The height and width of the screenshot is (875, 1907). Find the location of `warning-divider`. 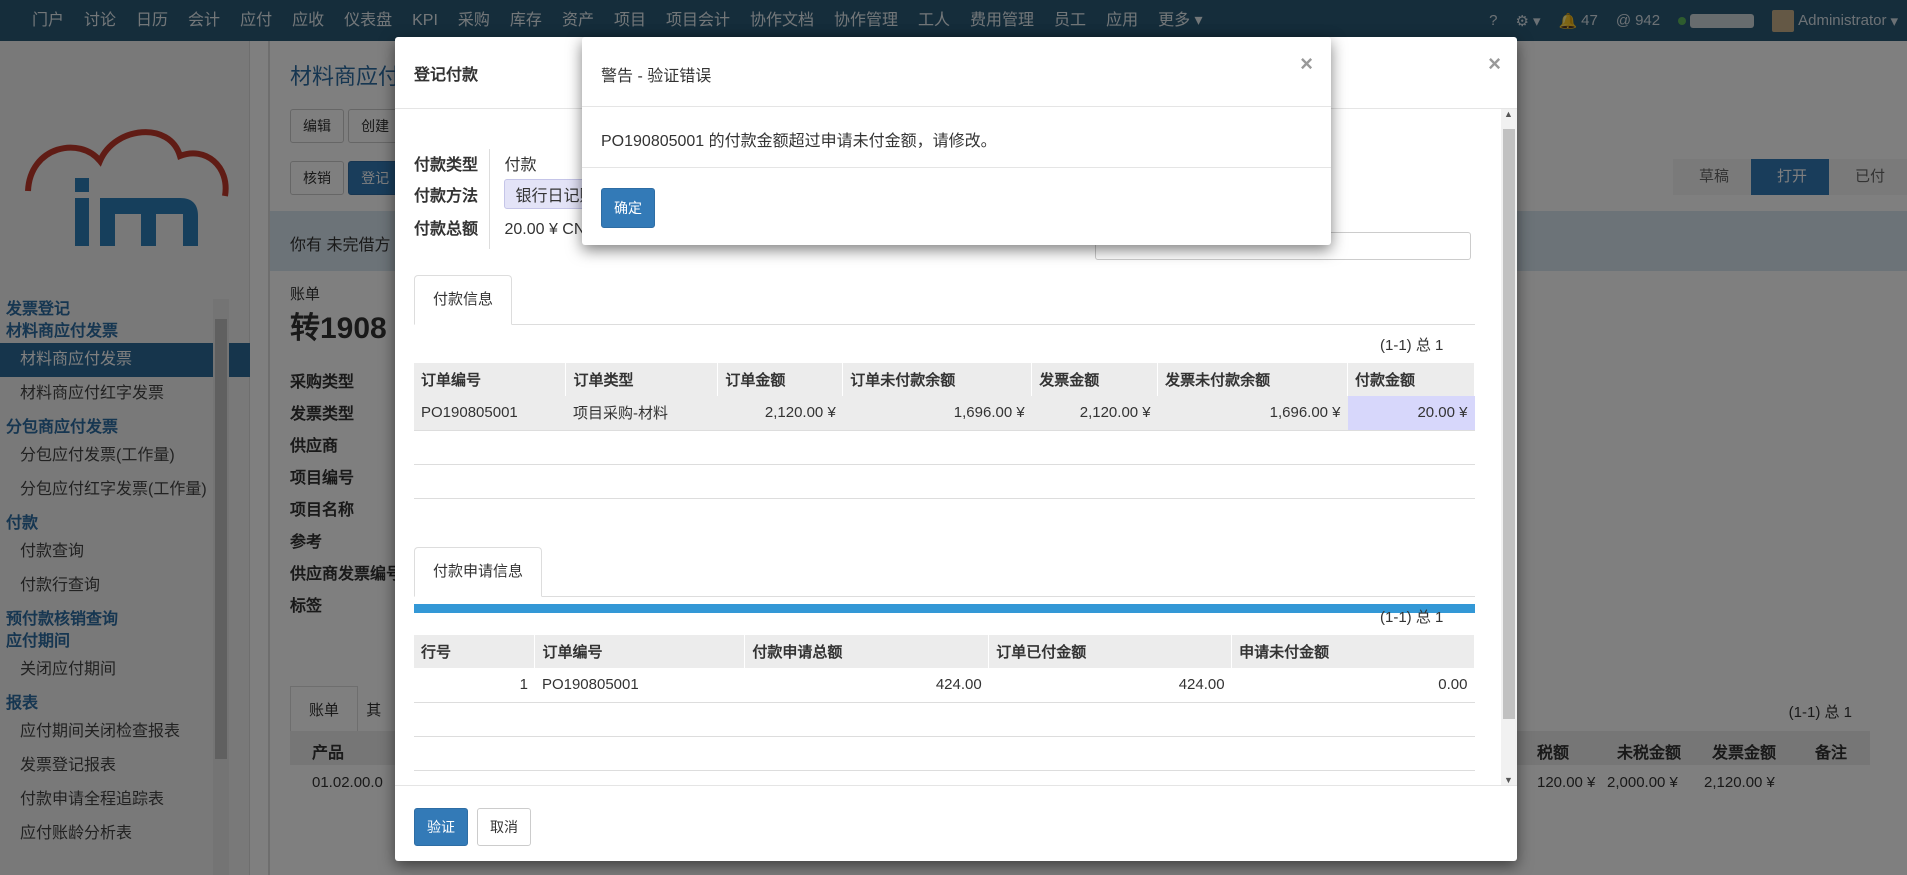

warning-divider is located at coordinates (956, 167).